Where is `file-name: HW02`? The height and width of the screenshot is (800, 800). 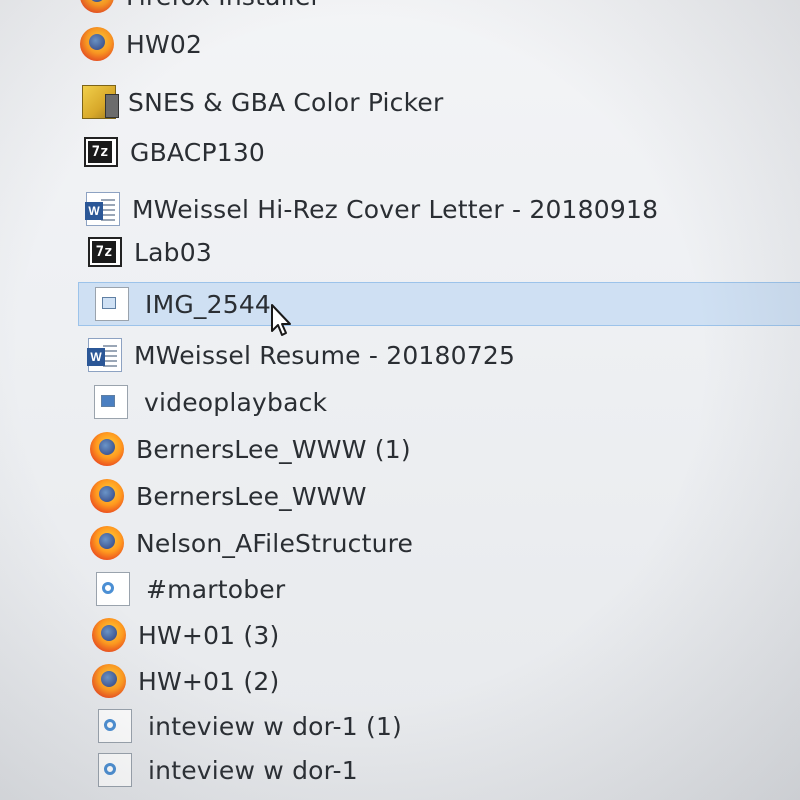
file-name: HW02 is located at coordinates (164, 44).